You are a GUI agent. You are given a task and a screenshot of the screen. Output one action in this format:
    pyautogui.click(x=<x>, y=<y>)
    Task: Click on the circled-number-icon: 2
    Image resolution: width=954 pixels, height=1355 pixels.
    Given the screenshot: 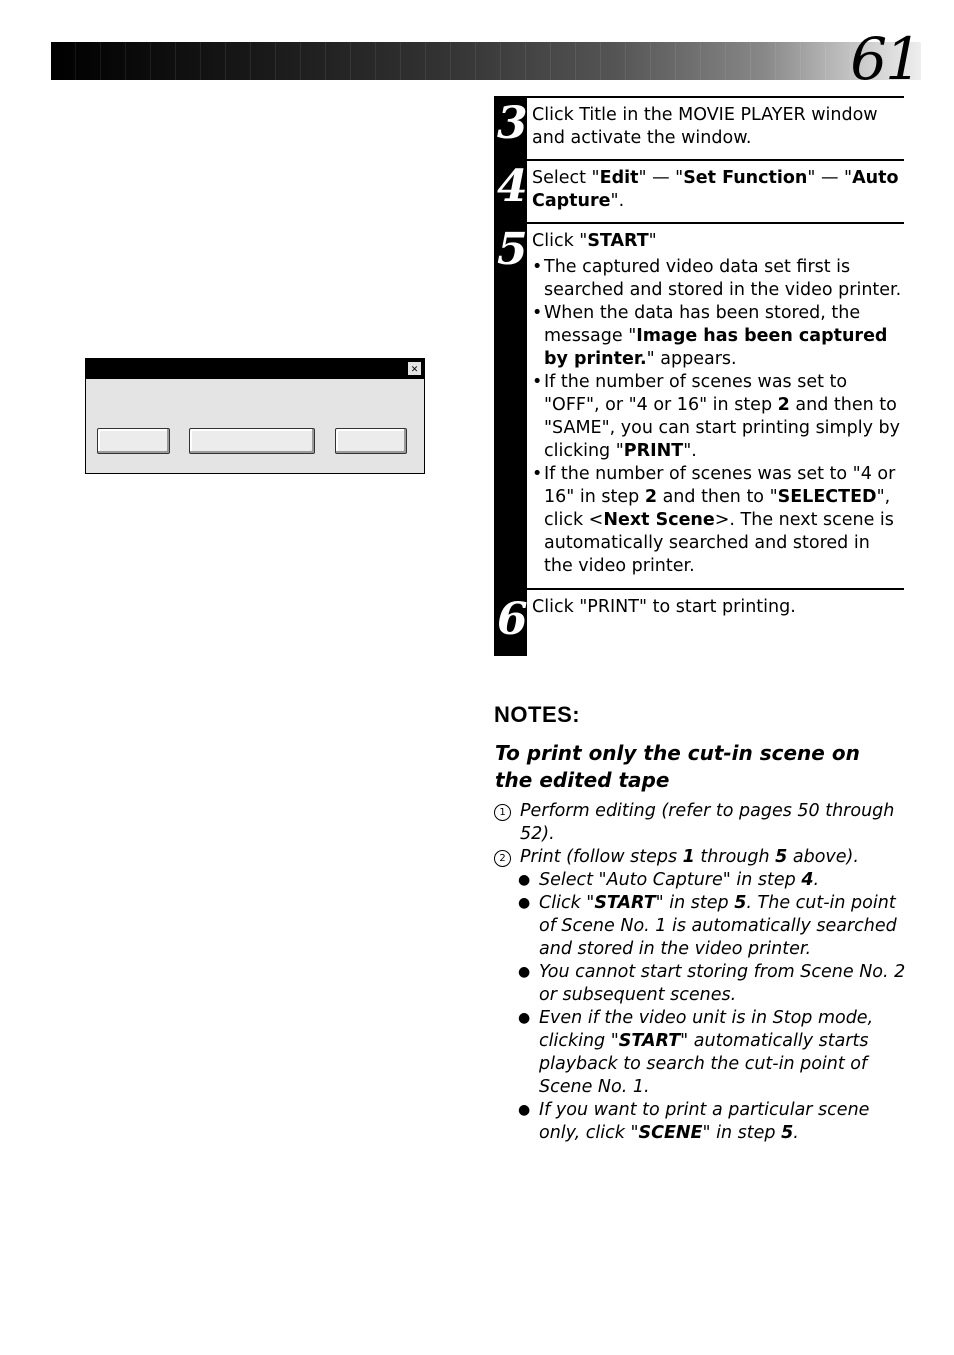 What is the action you would take?
    pyautogui.click(x=502, y=858)
    